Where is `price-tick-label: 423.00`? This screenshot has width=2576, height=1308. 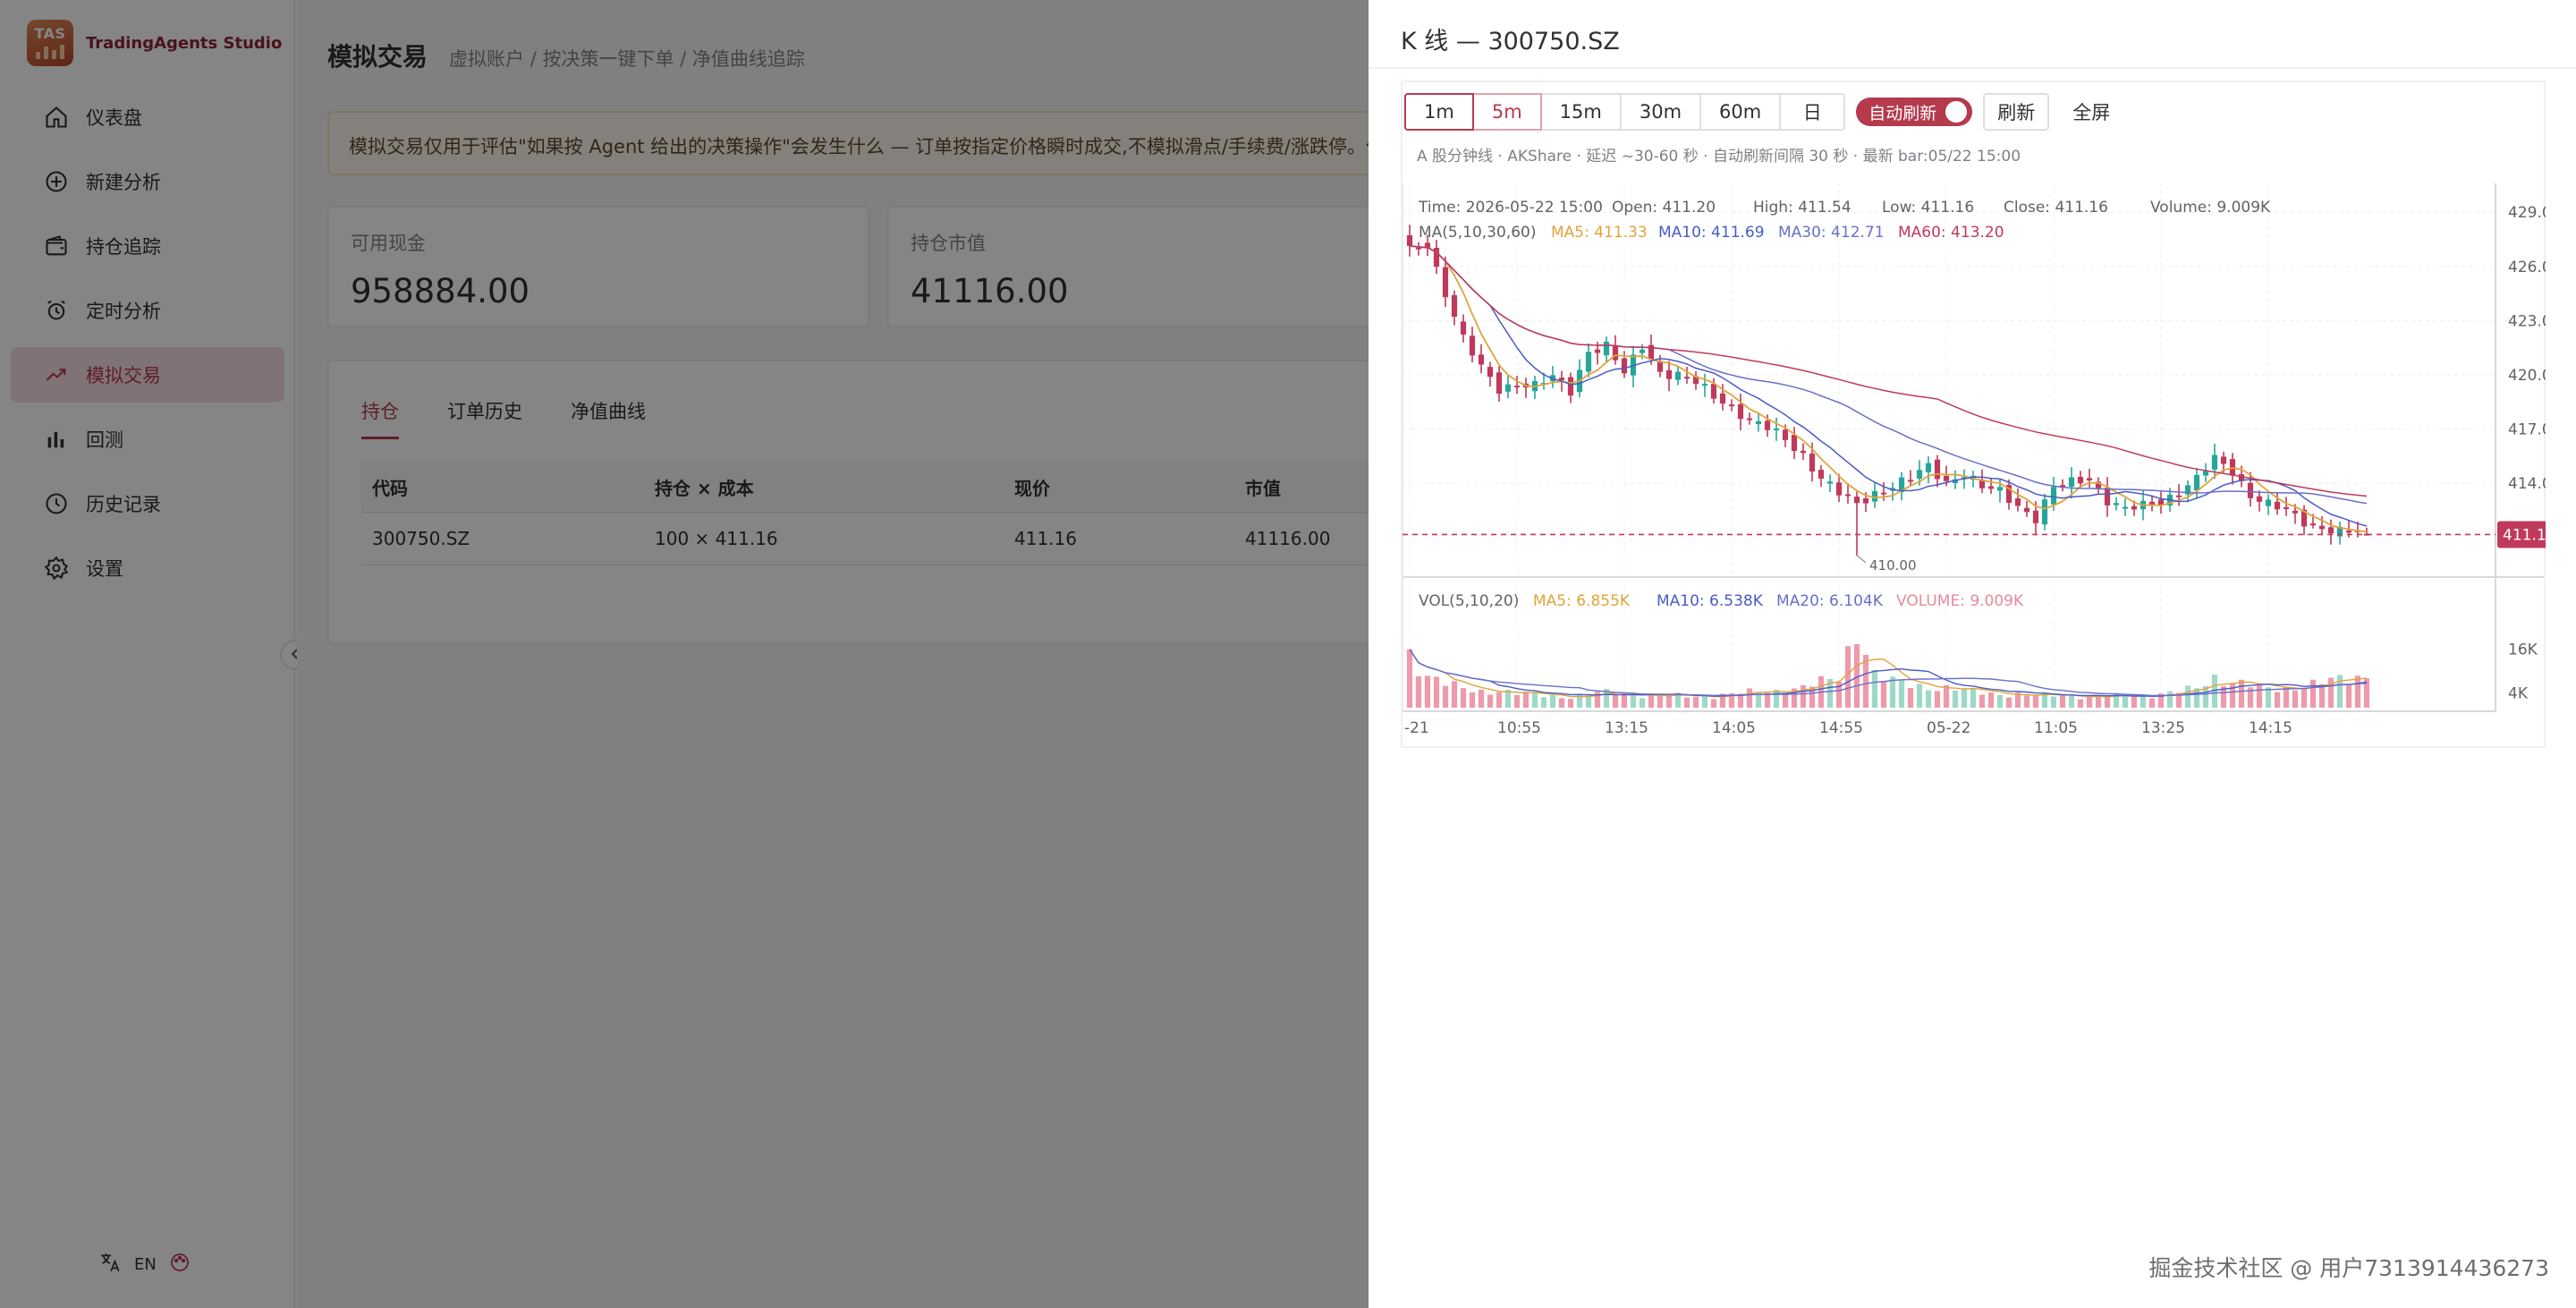
price-tick-label: 423.00 is located at coordinates (2527, 321).